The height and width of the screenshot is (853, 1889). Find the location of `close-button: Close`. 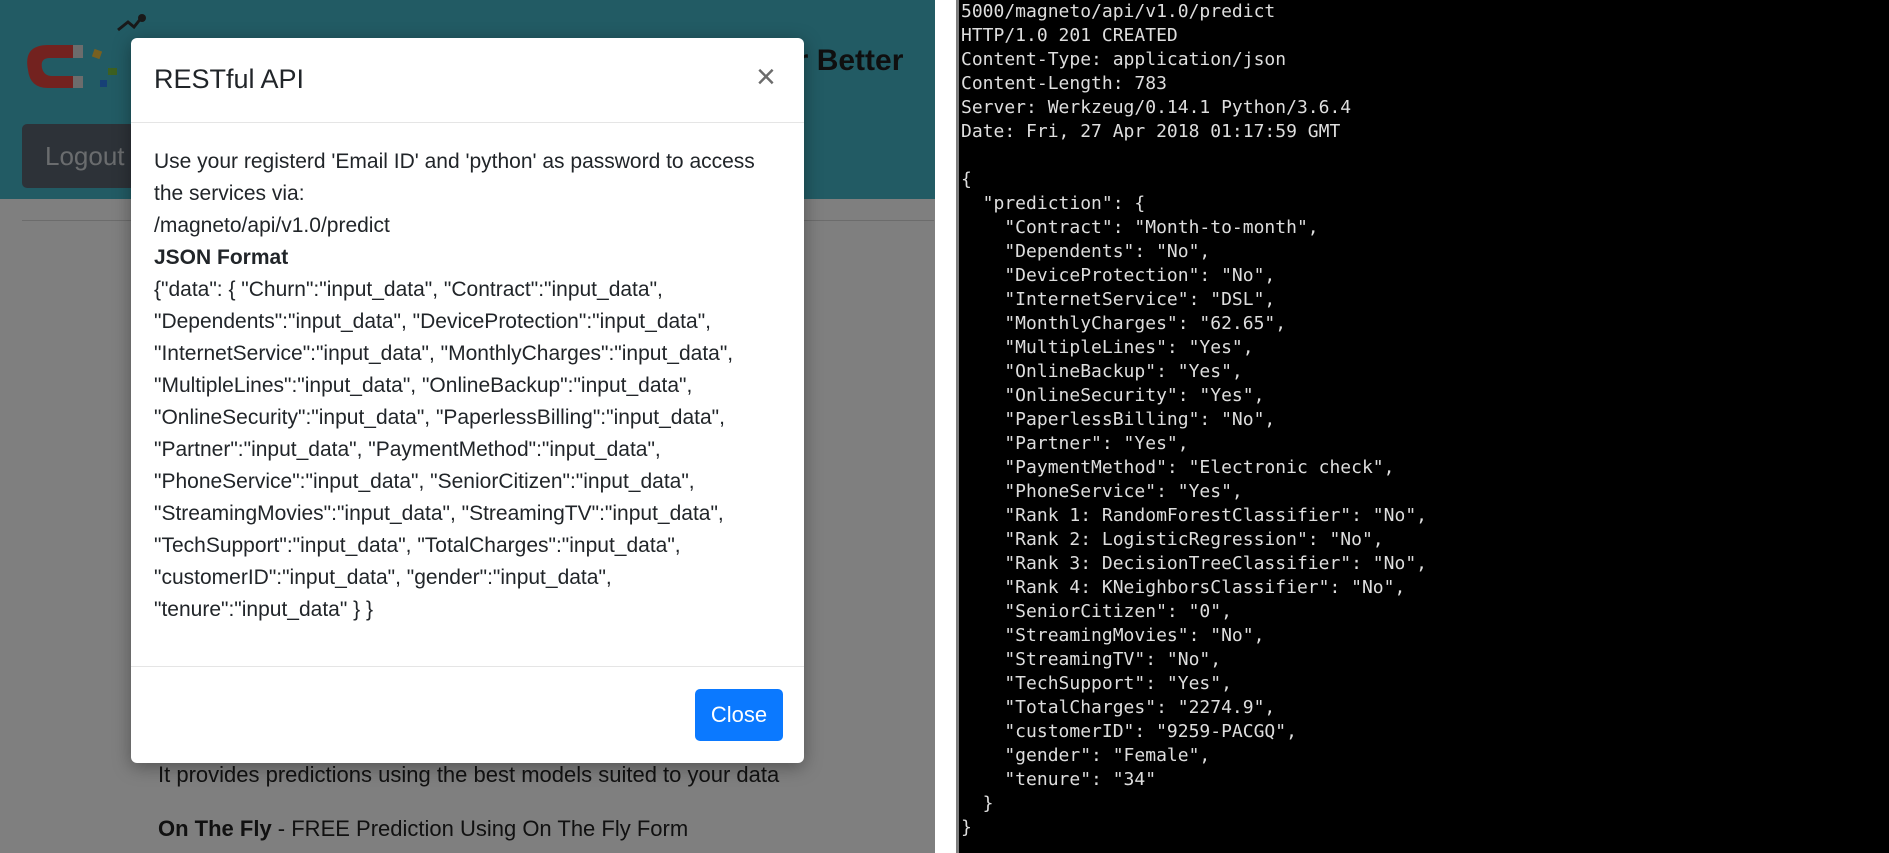

close-button: Close is located at coordinates (739, 715).